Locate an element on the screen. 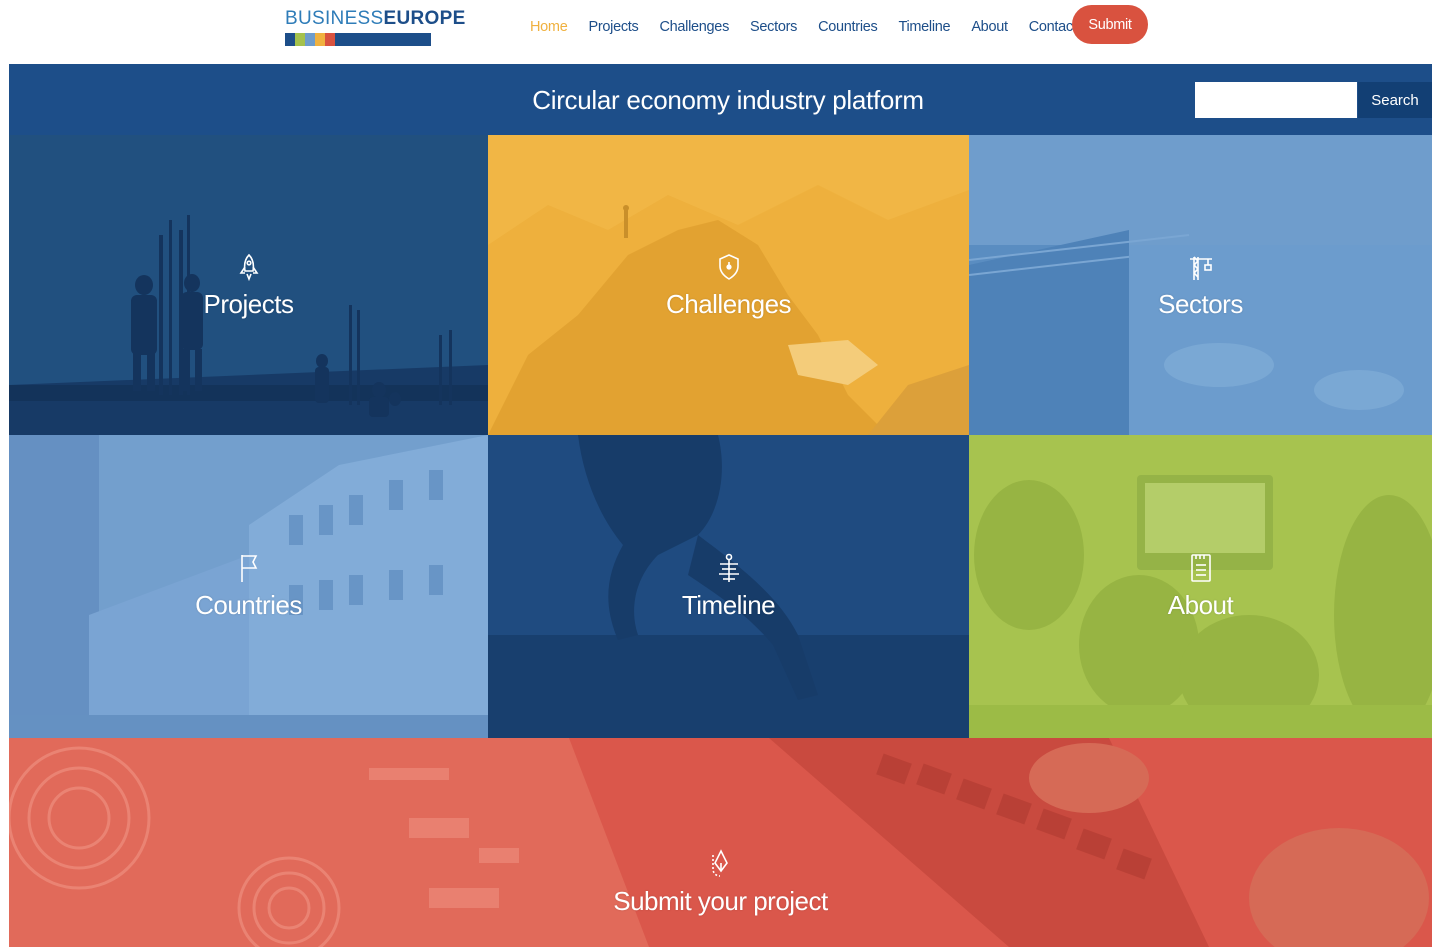 The width and height of the screenshot is (1432, 947). search-input is located at coordinates (1276, 100).